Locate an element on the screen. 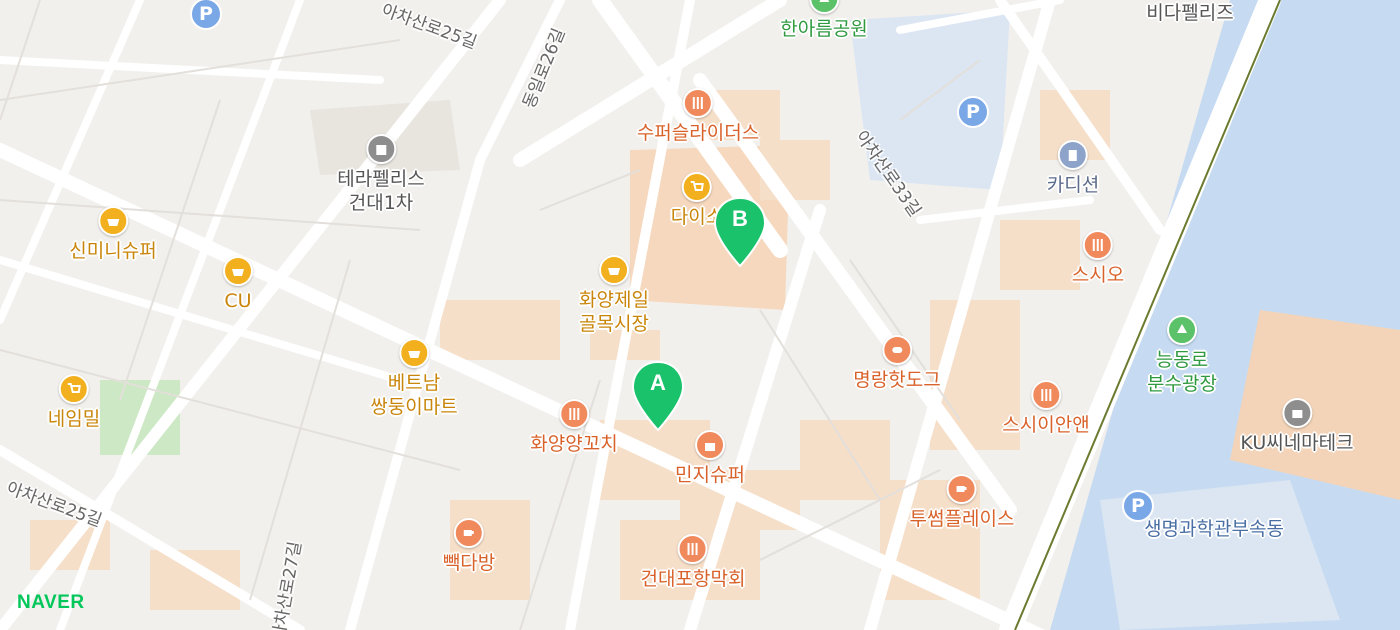  parking-icon: P is located at coordinates (973, 112).